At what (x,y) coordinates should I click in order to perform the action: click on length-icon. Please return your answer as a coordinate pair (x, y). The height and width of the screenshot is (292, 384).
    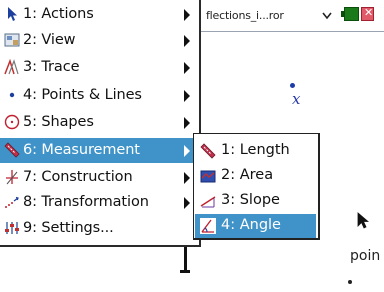
    Looking at the image, I should click on (208, 151).